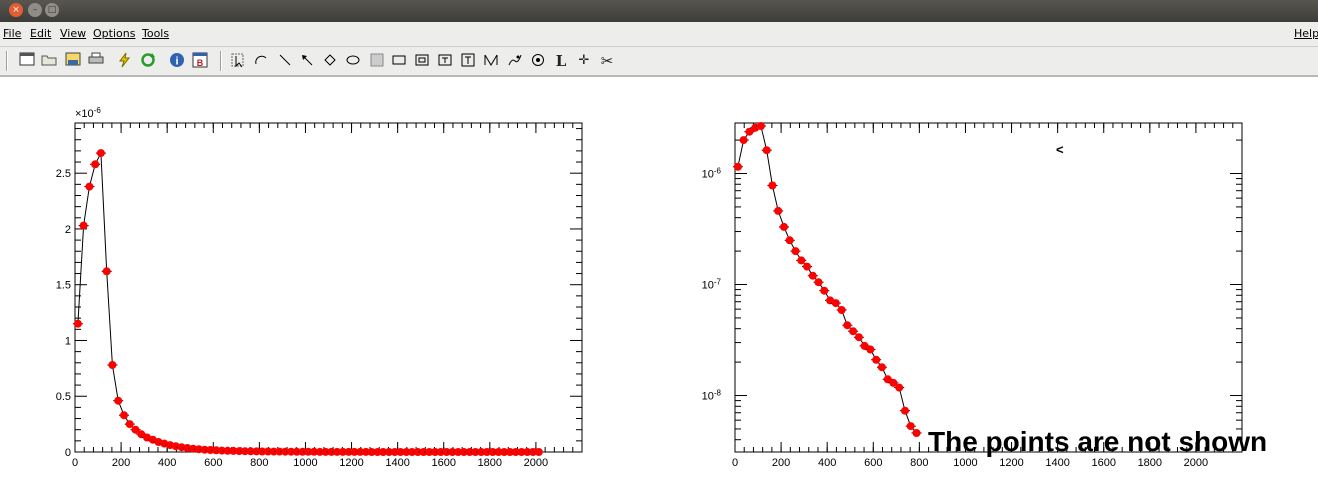 This screenshot has width=1318, height=502. What do you see at coordinates (468, 61) in the screenshot?
I see `pave-box-text-icon` at bounding box center [468, 61].